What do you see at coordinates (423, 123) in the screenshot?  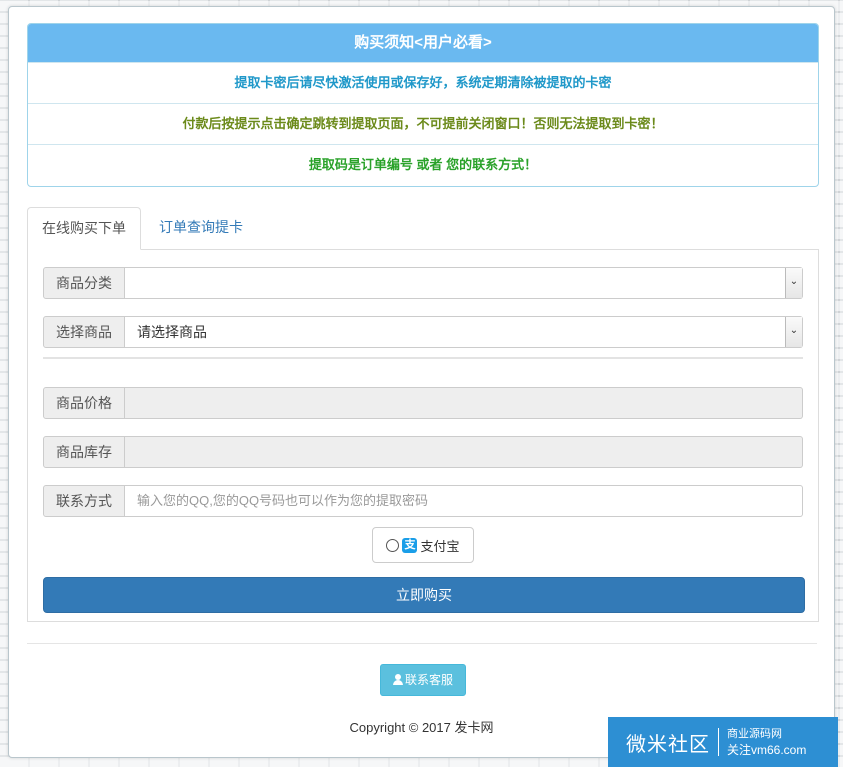 I see `notice-row-2: 付款后按提示点击确定跳转到提取页面，不可提前关闭窗口！否则无法提取到卡密！` at bounding box center [423, 123].